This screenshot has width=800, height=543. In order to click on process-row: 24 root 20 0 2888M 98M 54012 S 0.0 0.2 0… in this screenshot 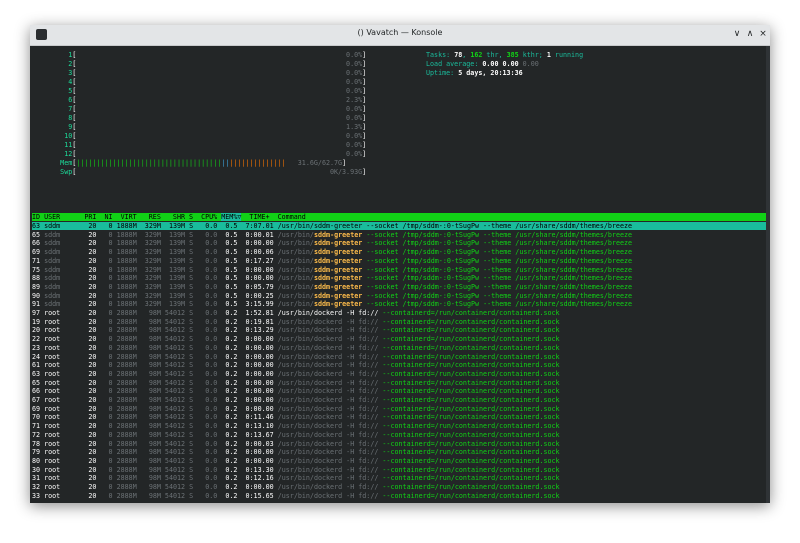, I will do `click(400, 357)`.